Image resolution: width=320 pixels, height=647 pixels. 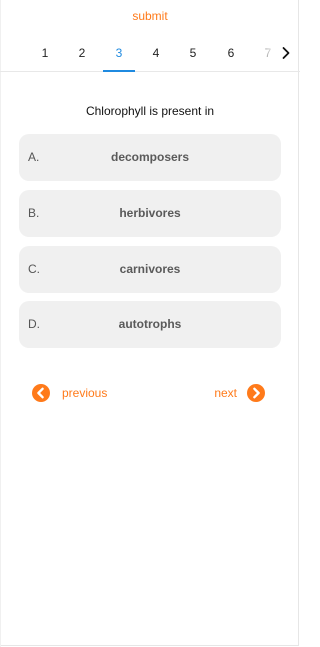 What do you see at coordinates (231, 53) in the screenshot?
I see `tab-question-6: 6` at bounding box center [231, 53].